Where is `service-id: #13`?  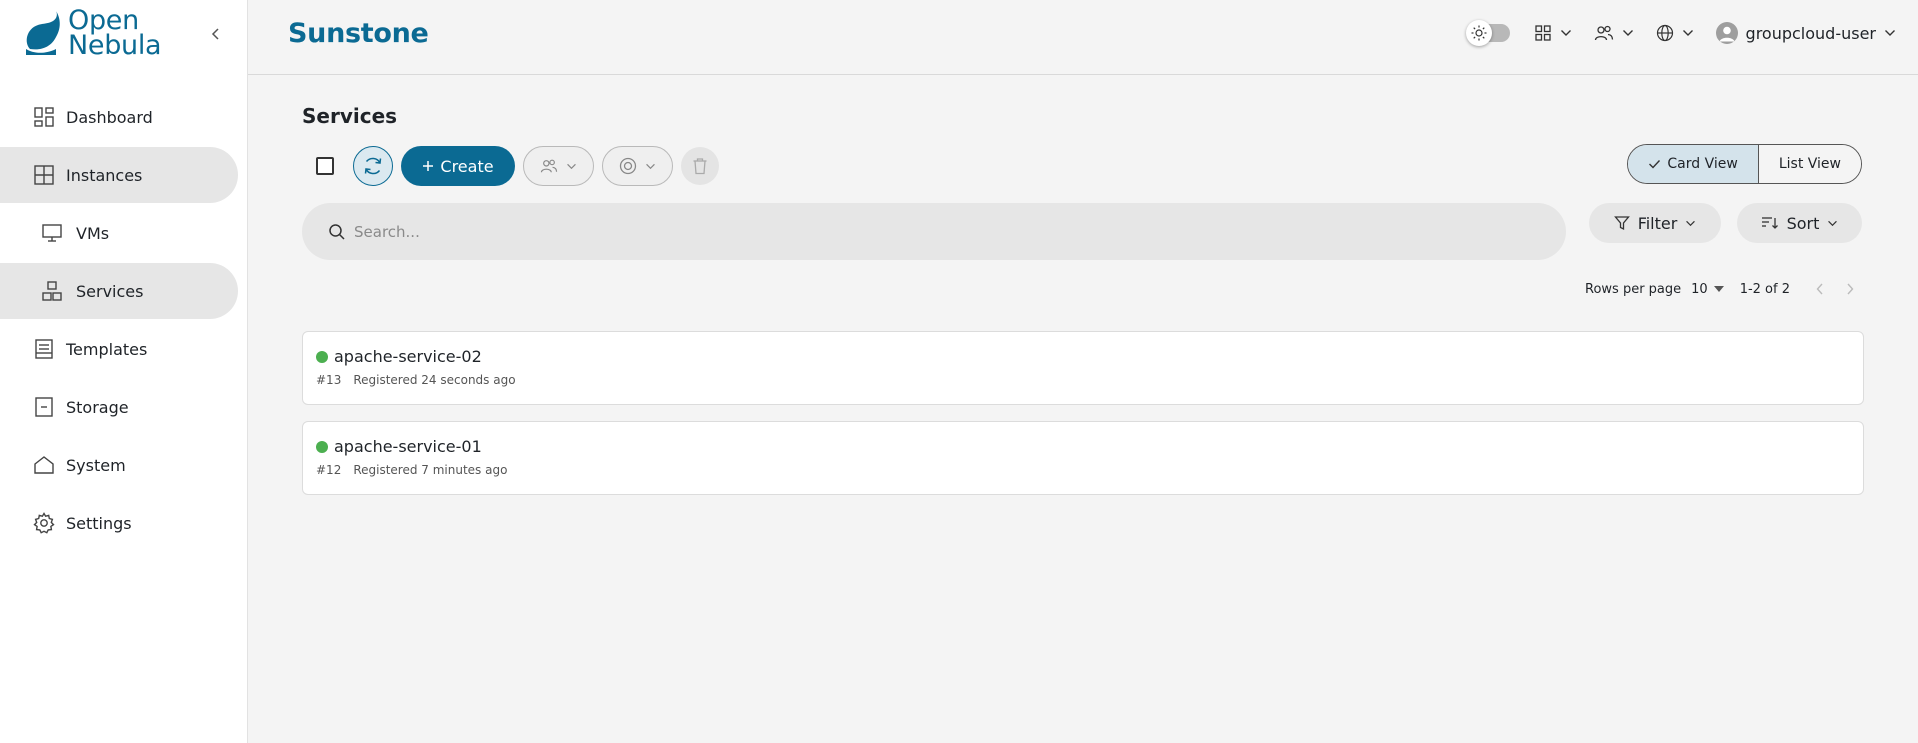
service-id: #13 is located at coordinates (329, 380).